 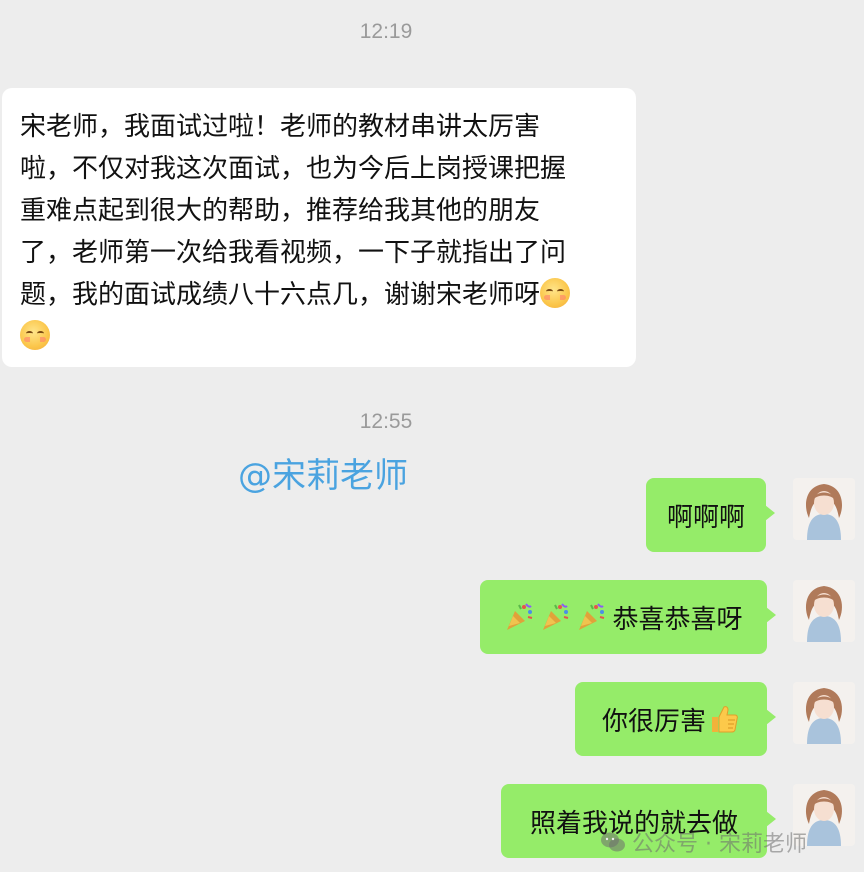 I want to click on watermark: 公众号 · 宋莉老师, so click(x=703, y=842).